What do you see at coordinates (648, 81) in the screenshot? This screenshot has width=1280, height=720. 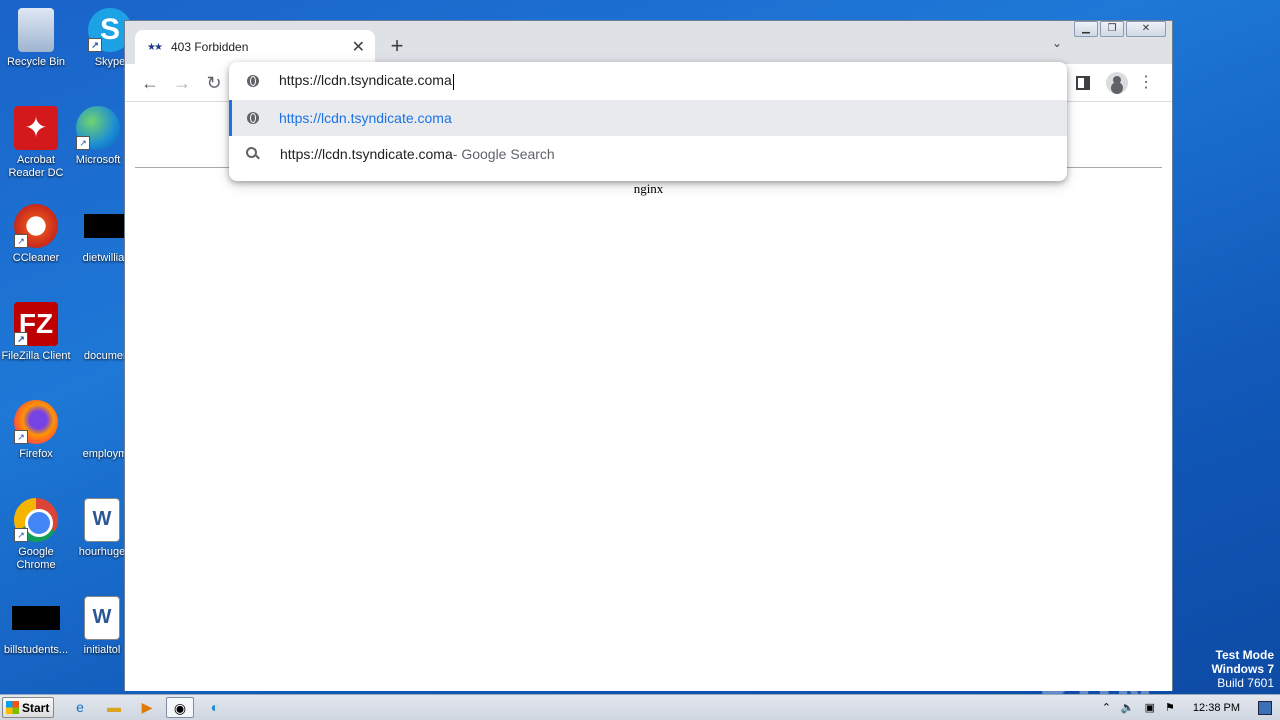 I see `address-bar: https://lcdn.tsyndicate.coma` at bounding box center [648, 81].